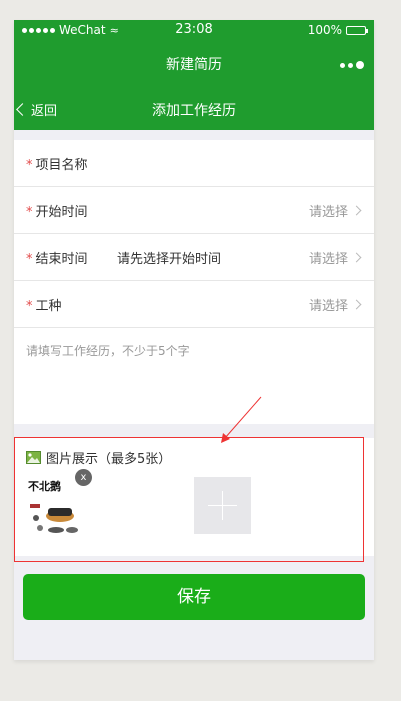 This screenshot has width=401, height=701. I want to click on job-type-label: * 工种, so click(44, 304).